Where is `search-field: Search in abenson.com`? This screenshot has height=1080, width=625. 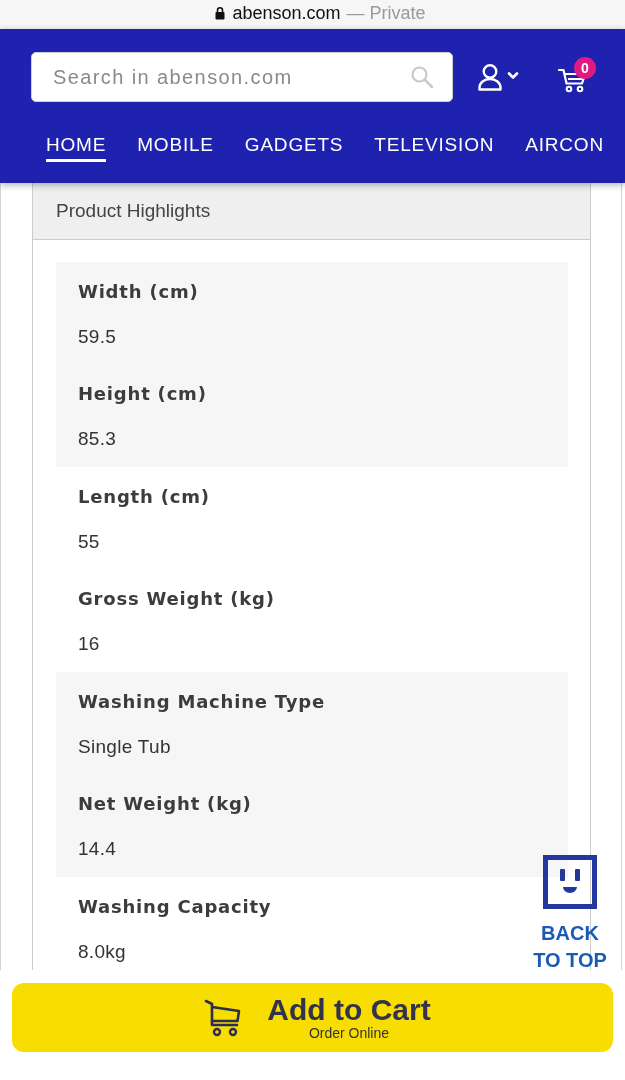
search-field: Search in abenson.com is located at coordinates (242, 77).